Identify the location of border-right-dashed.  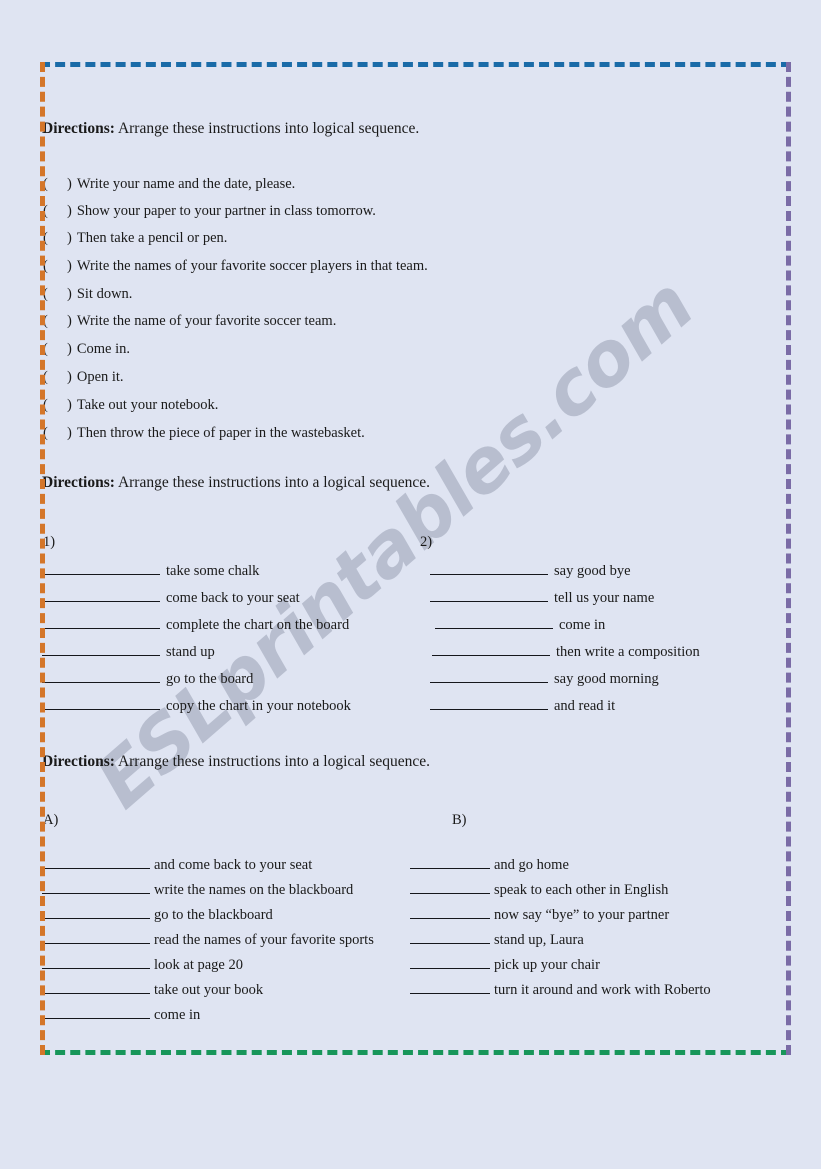
(788, 558).